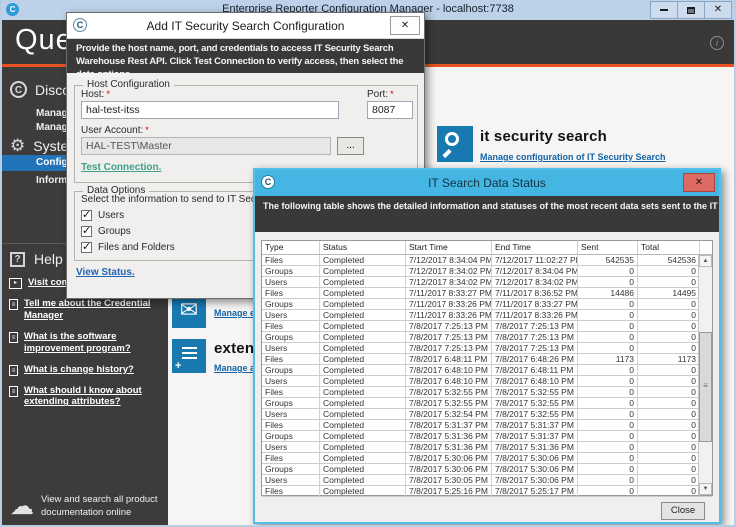  What do you see at coordinates (535, 293) in the screenshot?
I see `table-cell: 7/11/2017 8:36:52 PM` at bounding box center [535, 293].